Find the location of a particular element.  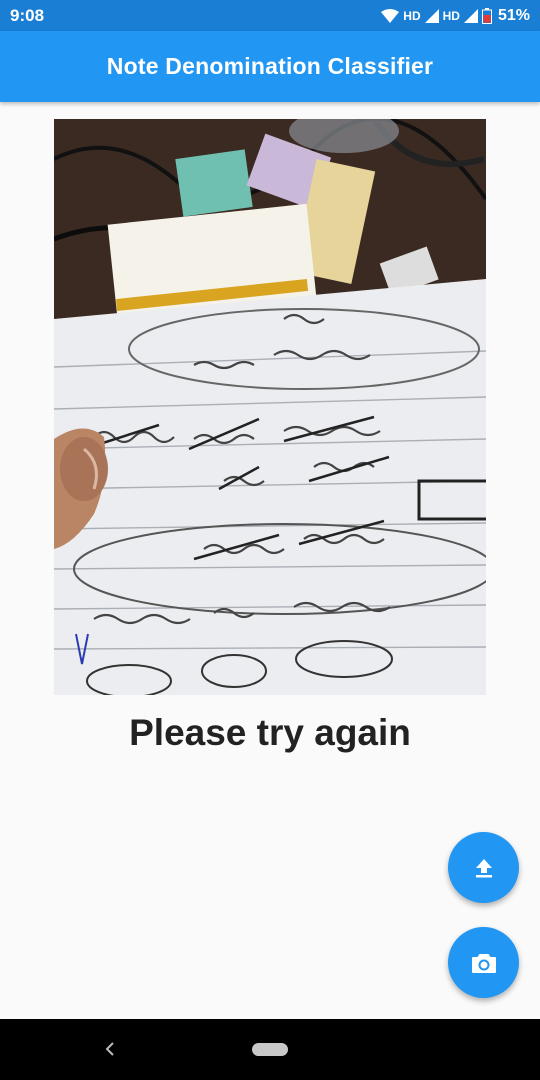

result-text: Please try again is located at coordinates (270, 732).